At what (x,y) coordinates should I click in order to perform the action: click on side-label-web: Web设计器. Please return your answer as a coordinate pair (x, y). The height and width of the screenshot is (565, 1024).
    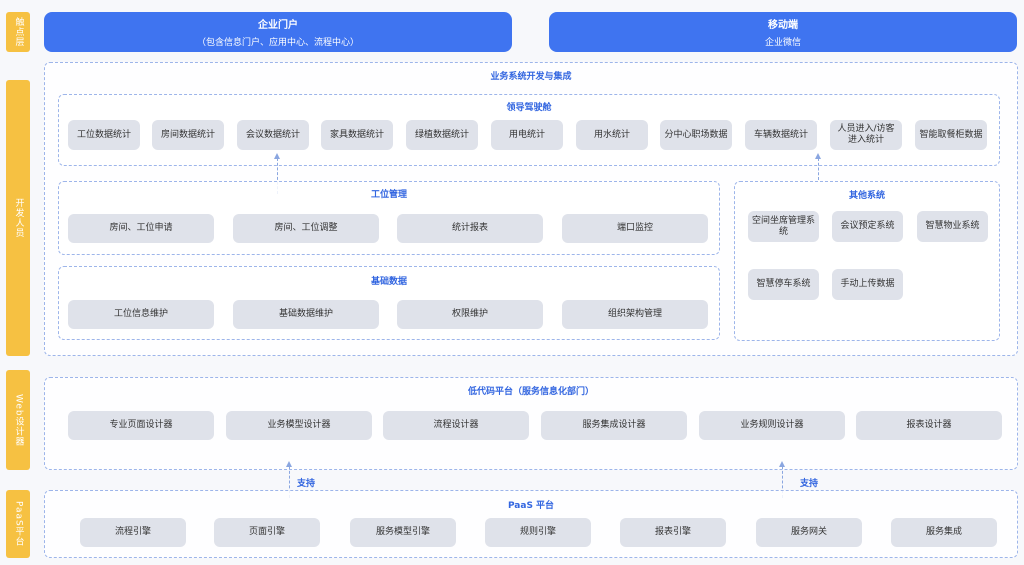
    Looking at the image, I should click on (18, 420).